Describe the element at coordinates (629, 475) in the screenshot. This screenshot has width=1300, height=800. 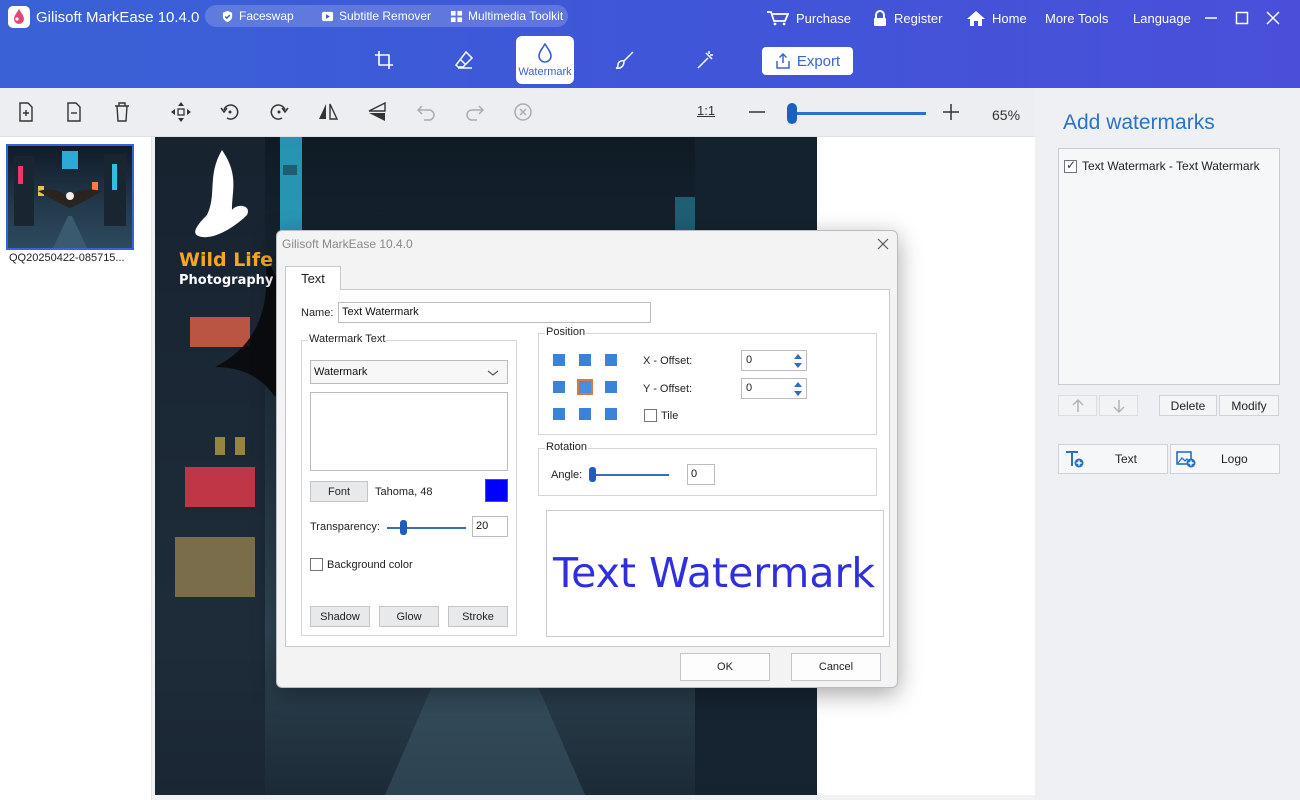
I see `angle-slider-track` at that location.